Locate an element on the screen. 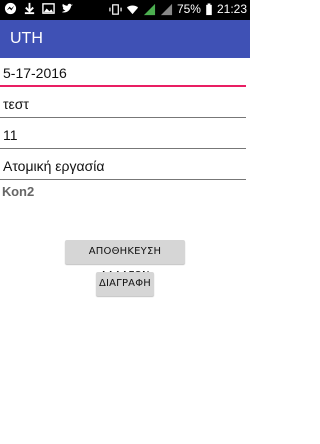  messenger-icon is located at coordinates (10, 8).